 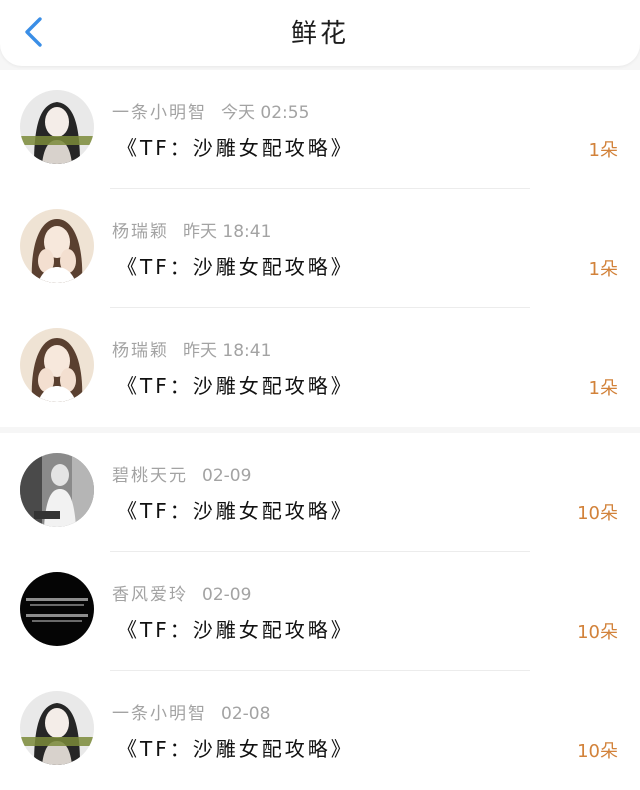 I want to click on sender-name: 碧桃天元, so click(x=150, y=476).